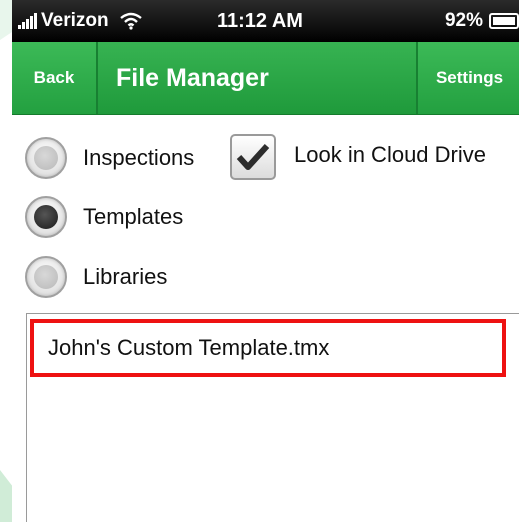 This screenshot has width=519, height=522. What do you see at coordinates (260, 21) in the screenshot?
I see `status-time: 11:12 AM` at bounding box center [260, 21].